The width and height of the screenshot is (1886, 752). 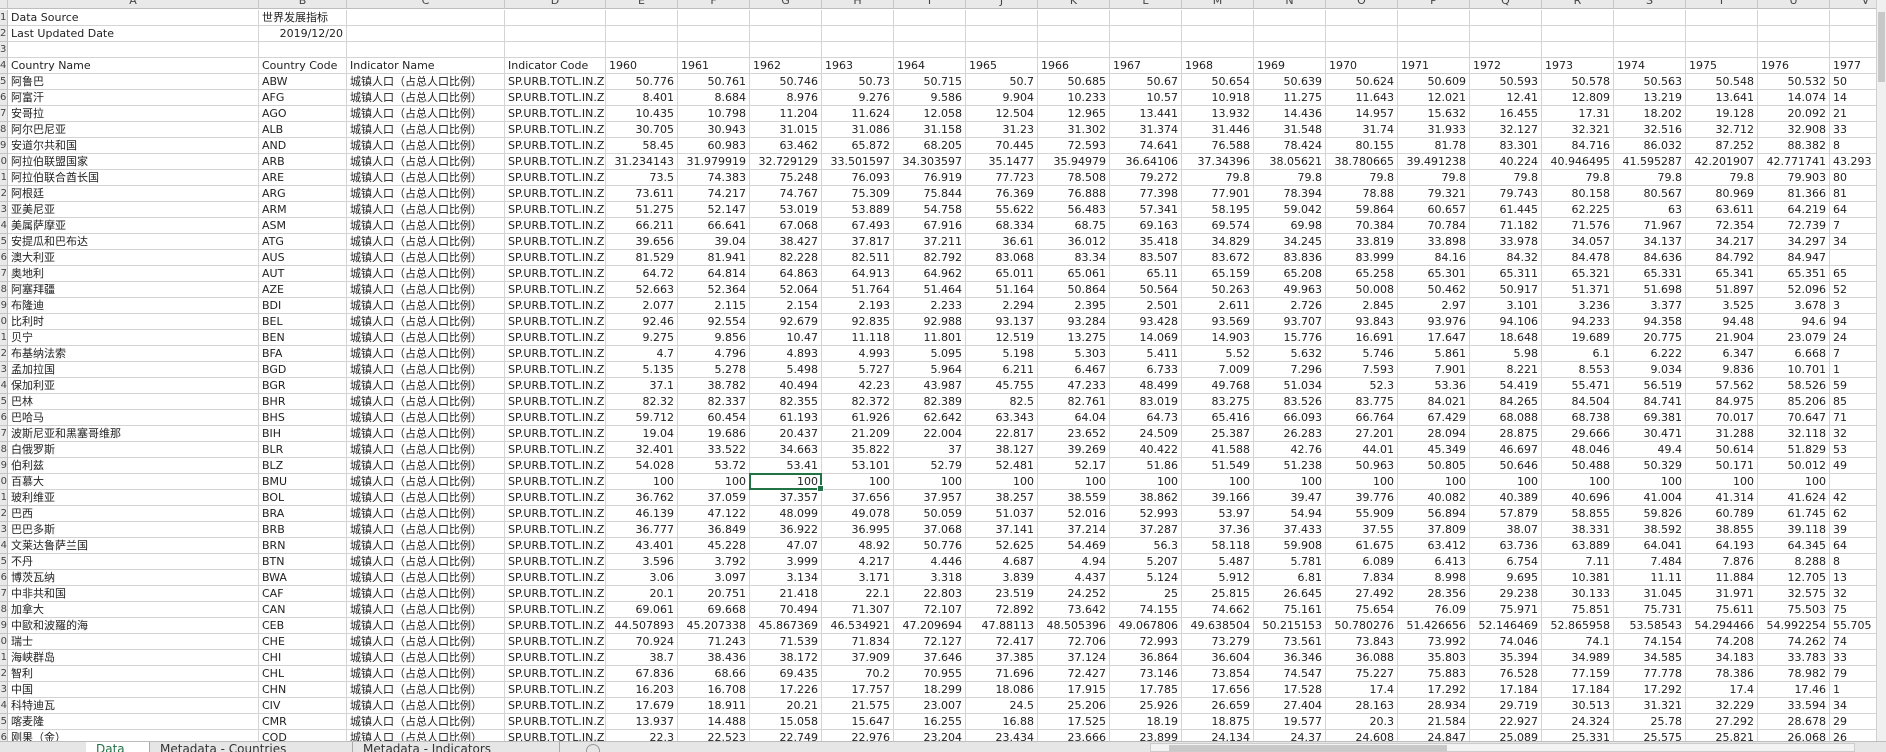 I want to click on value-cell: 9.276, so click(x=858, y=98).